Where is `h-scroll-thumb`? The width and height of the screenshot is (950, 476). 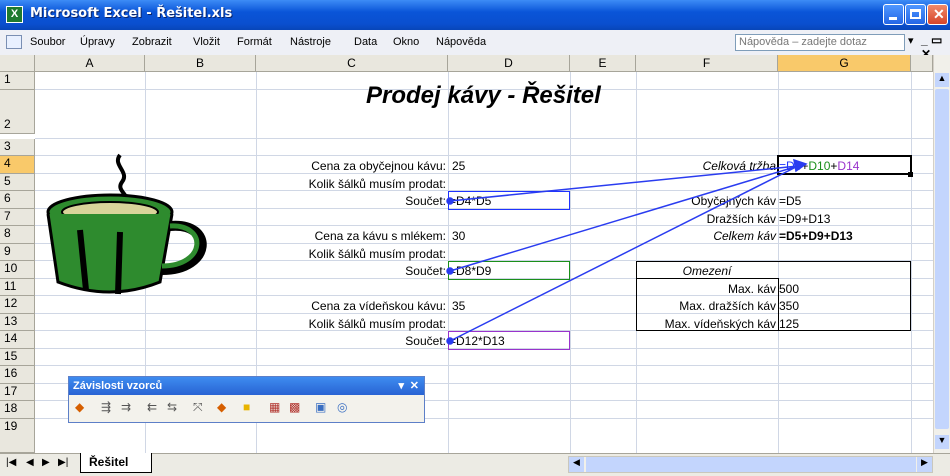 h-scroll-thumb is located at coordinates (751, 464).